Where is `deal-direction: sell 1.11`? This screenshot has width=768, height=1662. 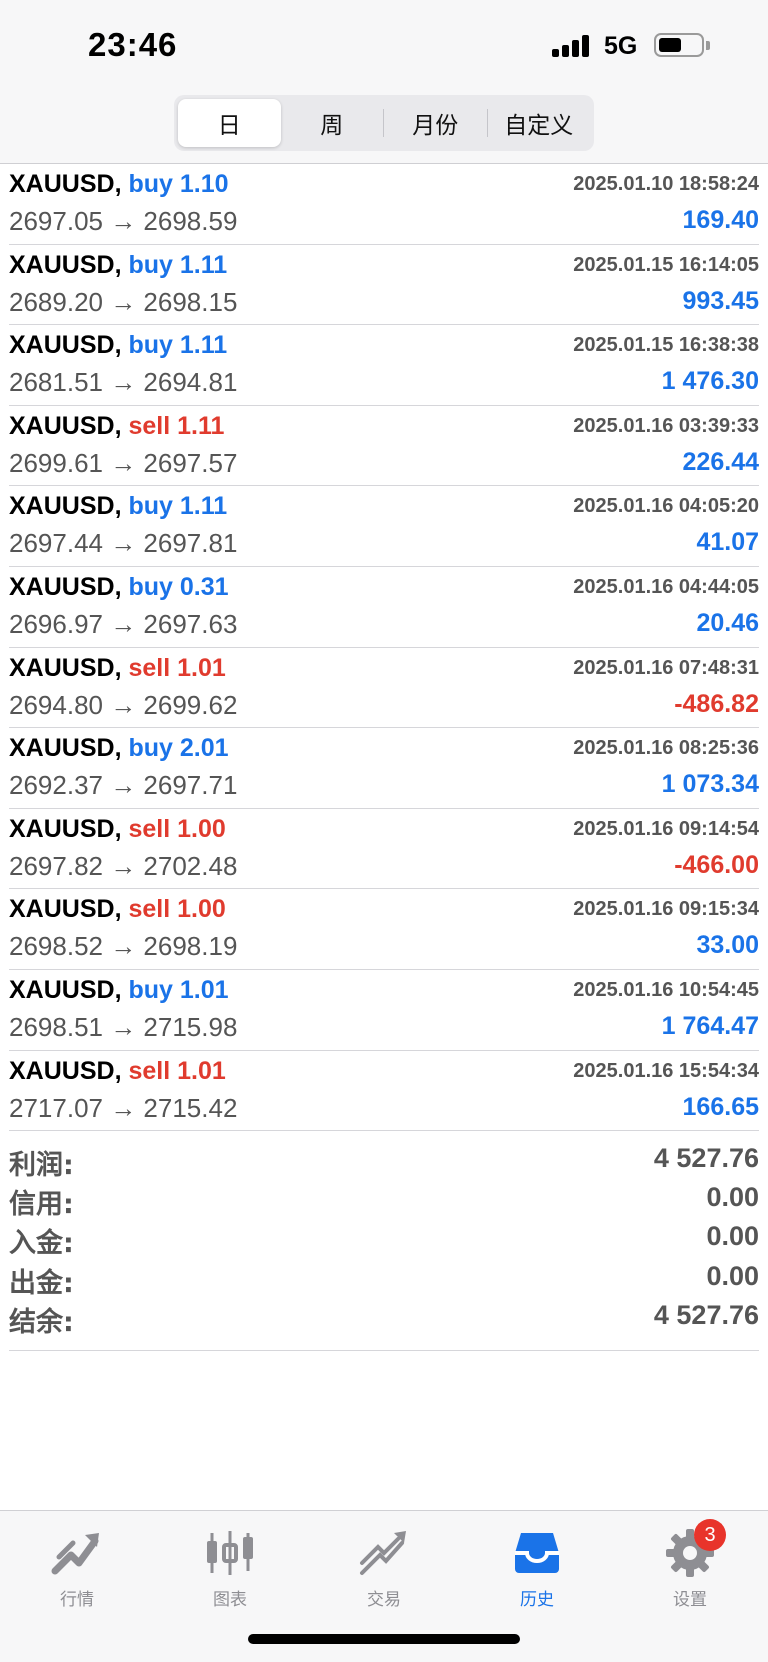 deal-direction: sell 1.11 is located at coordinates (176, 426).